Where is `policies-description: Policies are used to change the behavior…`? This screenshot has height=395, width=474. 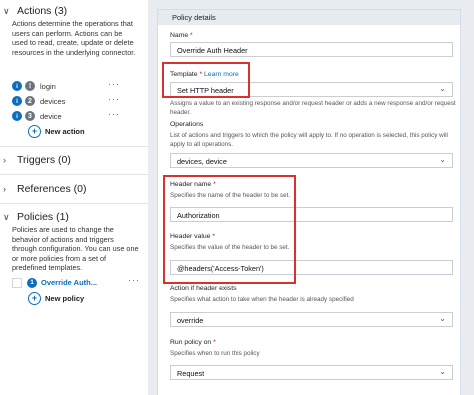
policies-description: Policies are used to change the behavior… is located at coordinates (75, 249).